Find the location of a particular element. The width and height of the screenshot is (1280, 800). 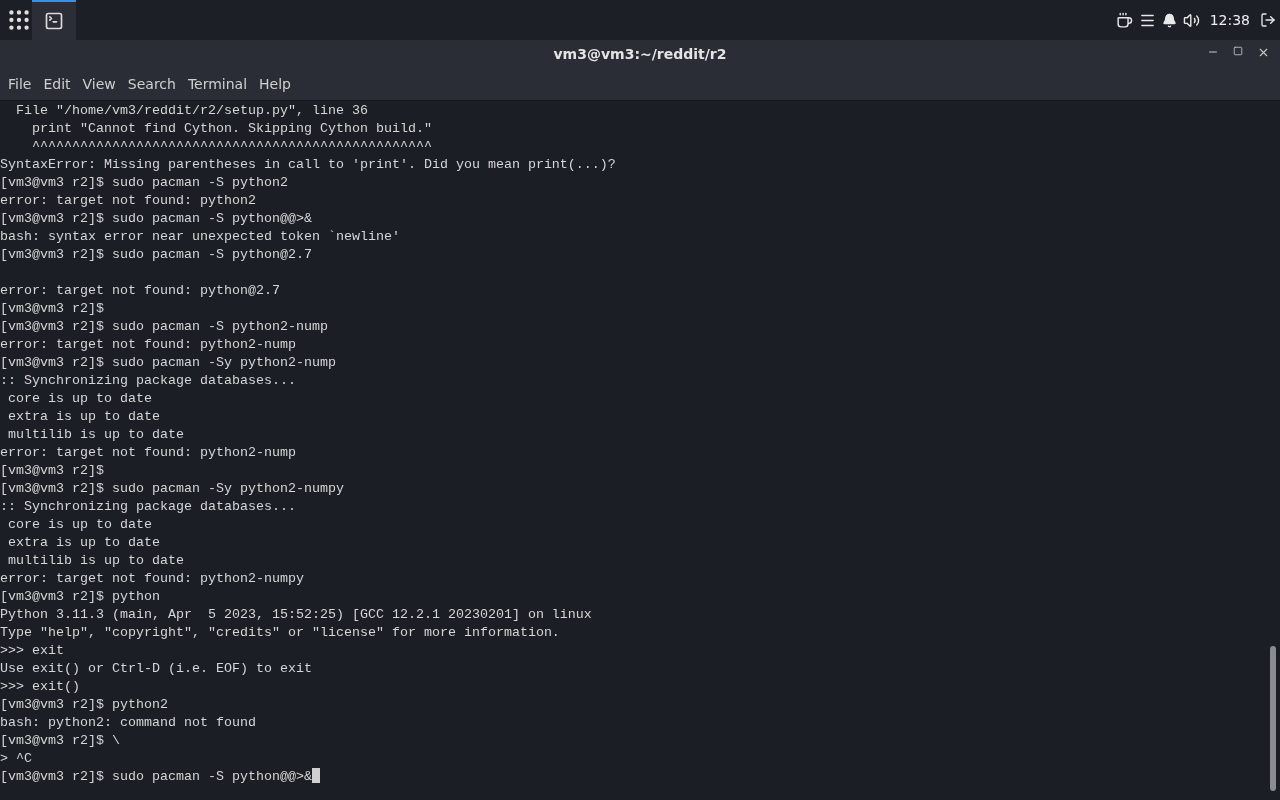

terminal-line: [vm3@vm3 r2]$ python2 is located at coordinates (84, 705).